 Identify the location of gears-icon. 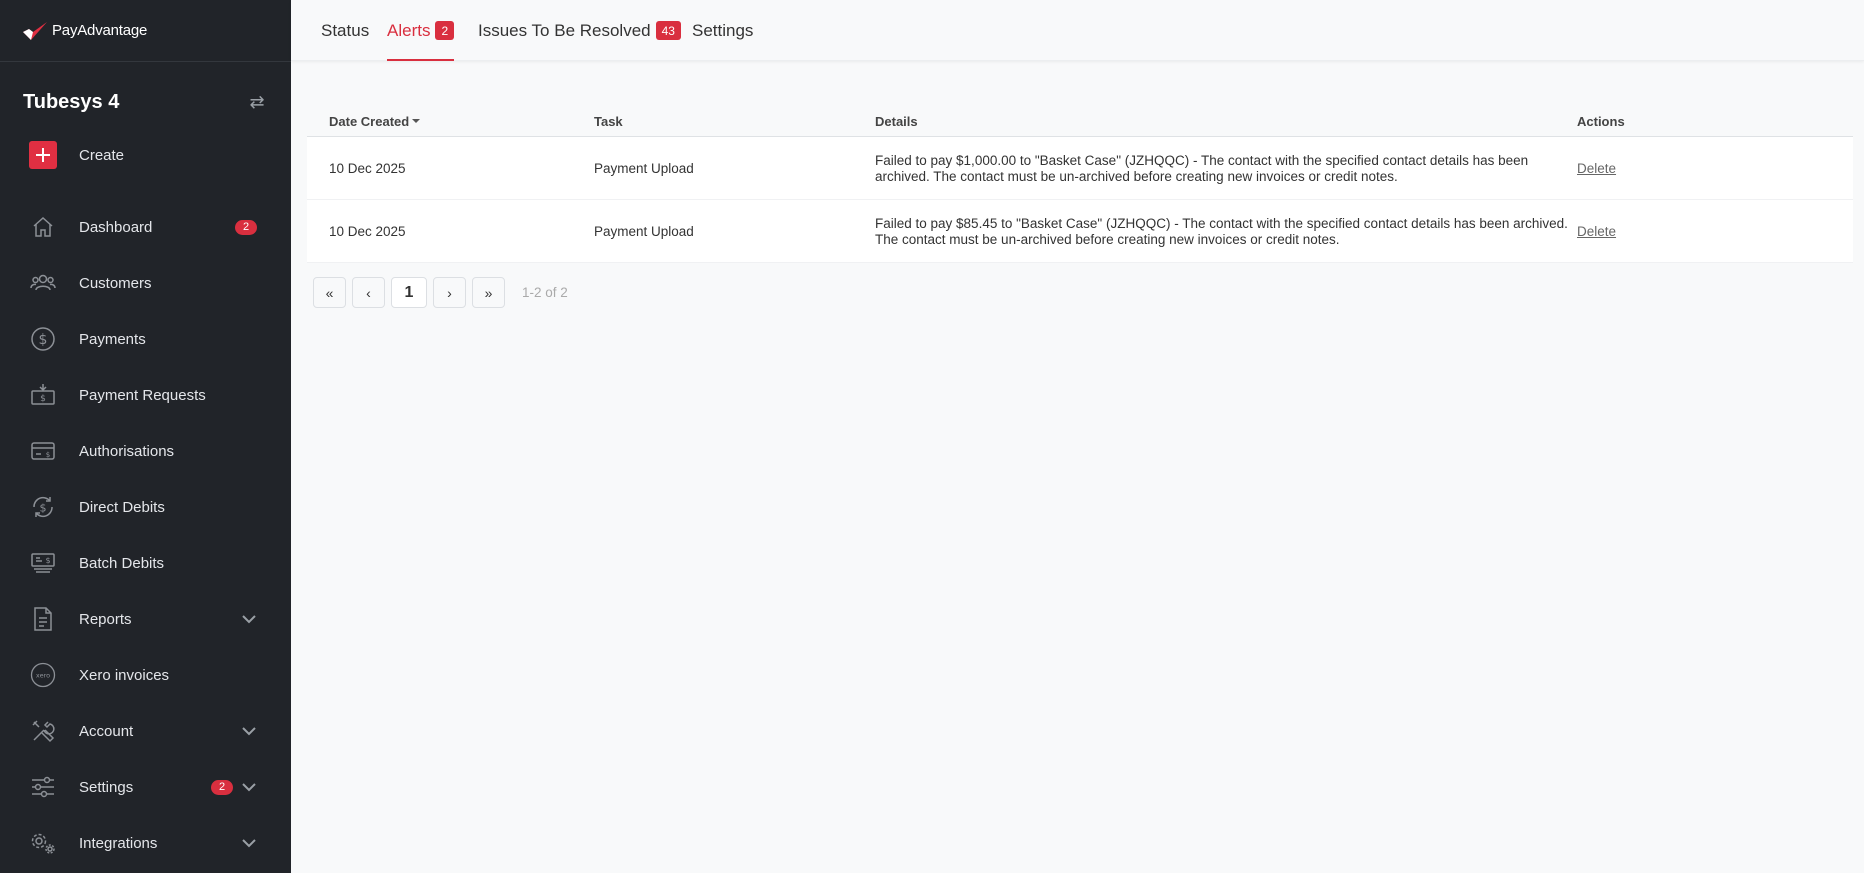
(43, 843).